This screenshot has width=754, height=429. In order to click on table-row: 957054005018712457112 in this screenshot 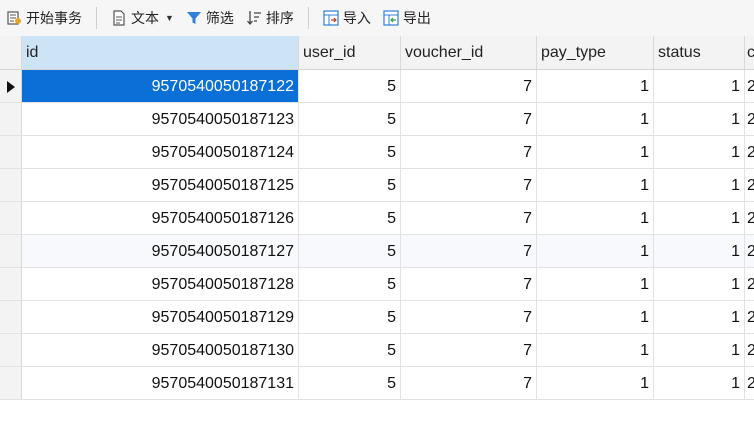, I will do `click(377, 152)`.